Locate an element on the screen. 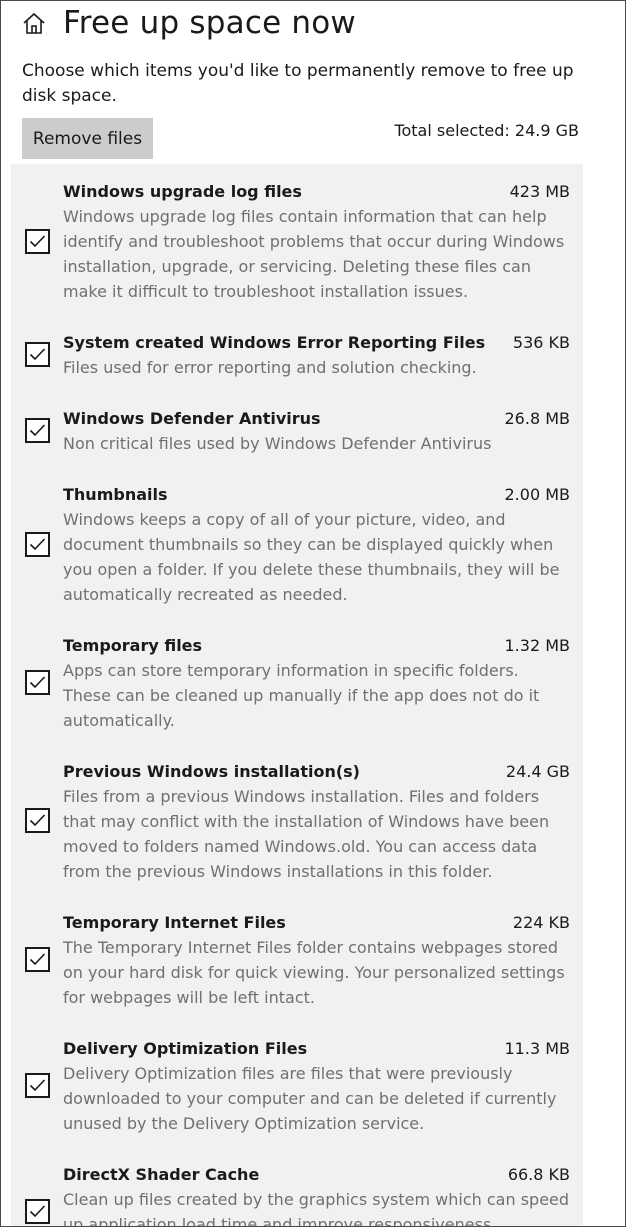 This screenshot has width=626, height=1227. page-title: Free up space now is located at coordinates (209, 23).